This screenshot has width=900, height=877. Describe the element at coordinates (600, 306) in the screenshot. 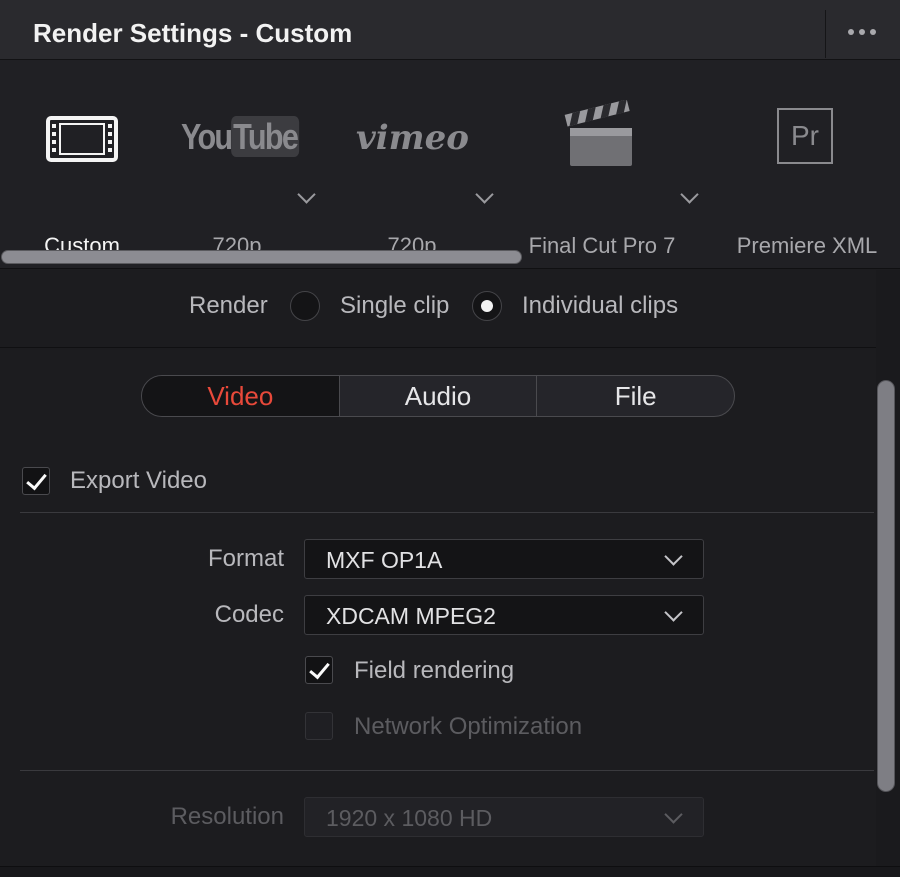

I see `individual-clips-label: Individual clips` at that location.